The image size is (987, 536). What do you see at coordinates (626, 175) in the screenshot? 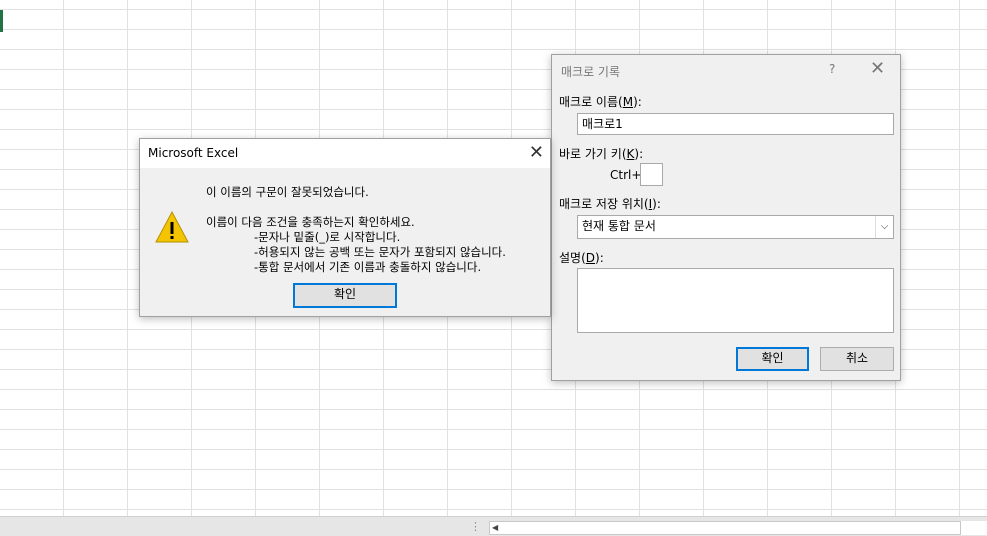
I see `ctrl-label: Ctrl+` at bounding box center [626, 175].